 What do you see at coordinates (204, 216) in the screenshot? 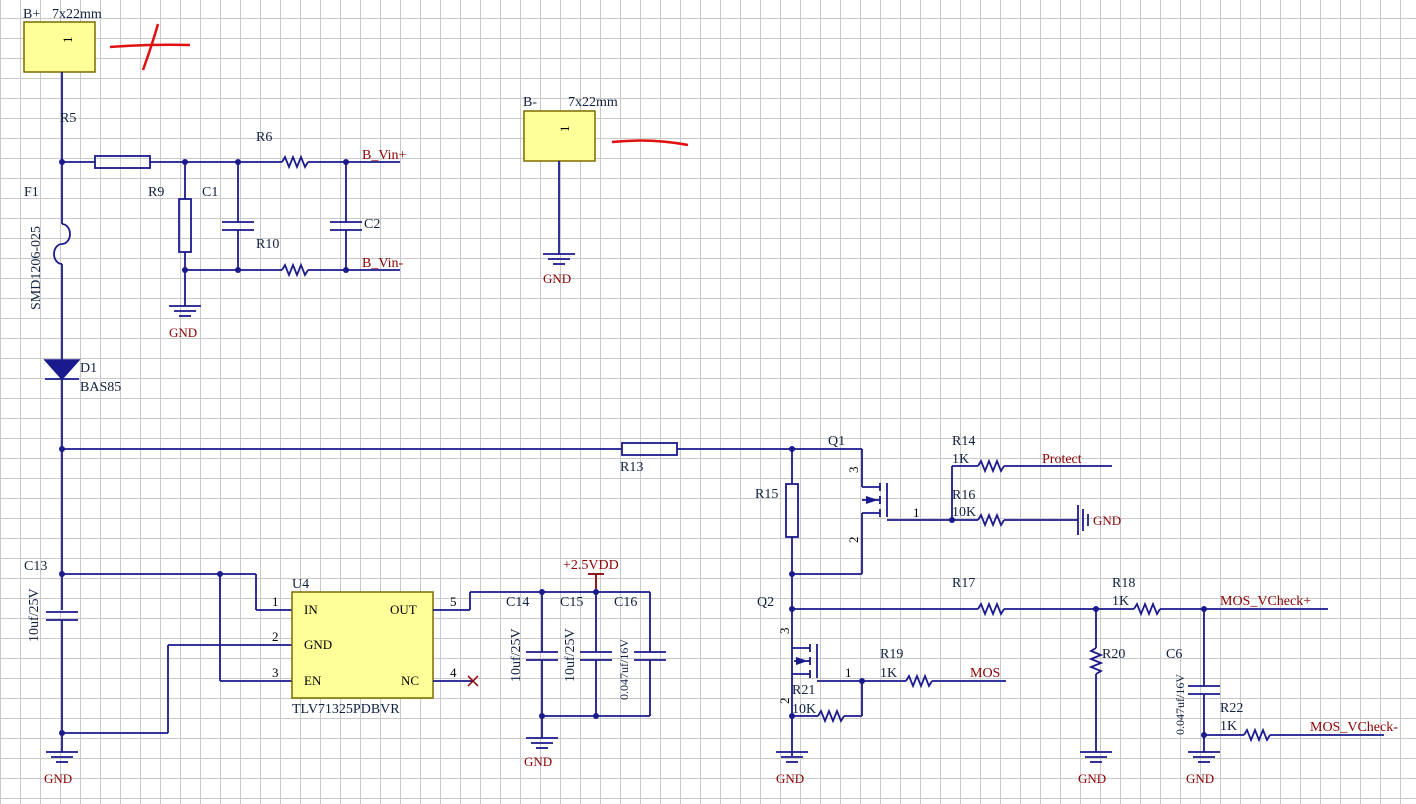
I see `junctions-top` at bounding box center [204, 216].